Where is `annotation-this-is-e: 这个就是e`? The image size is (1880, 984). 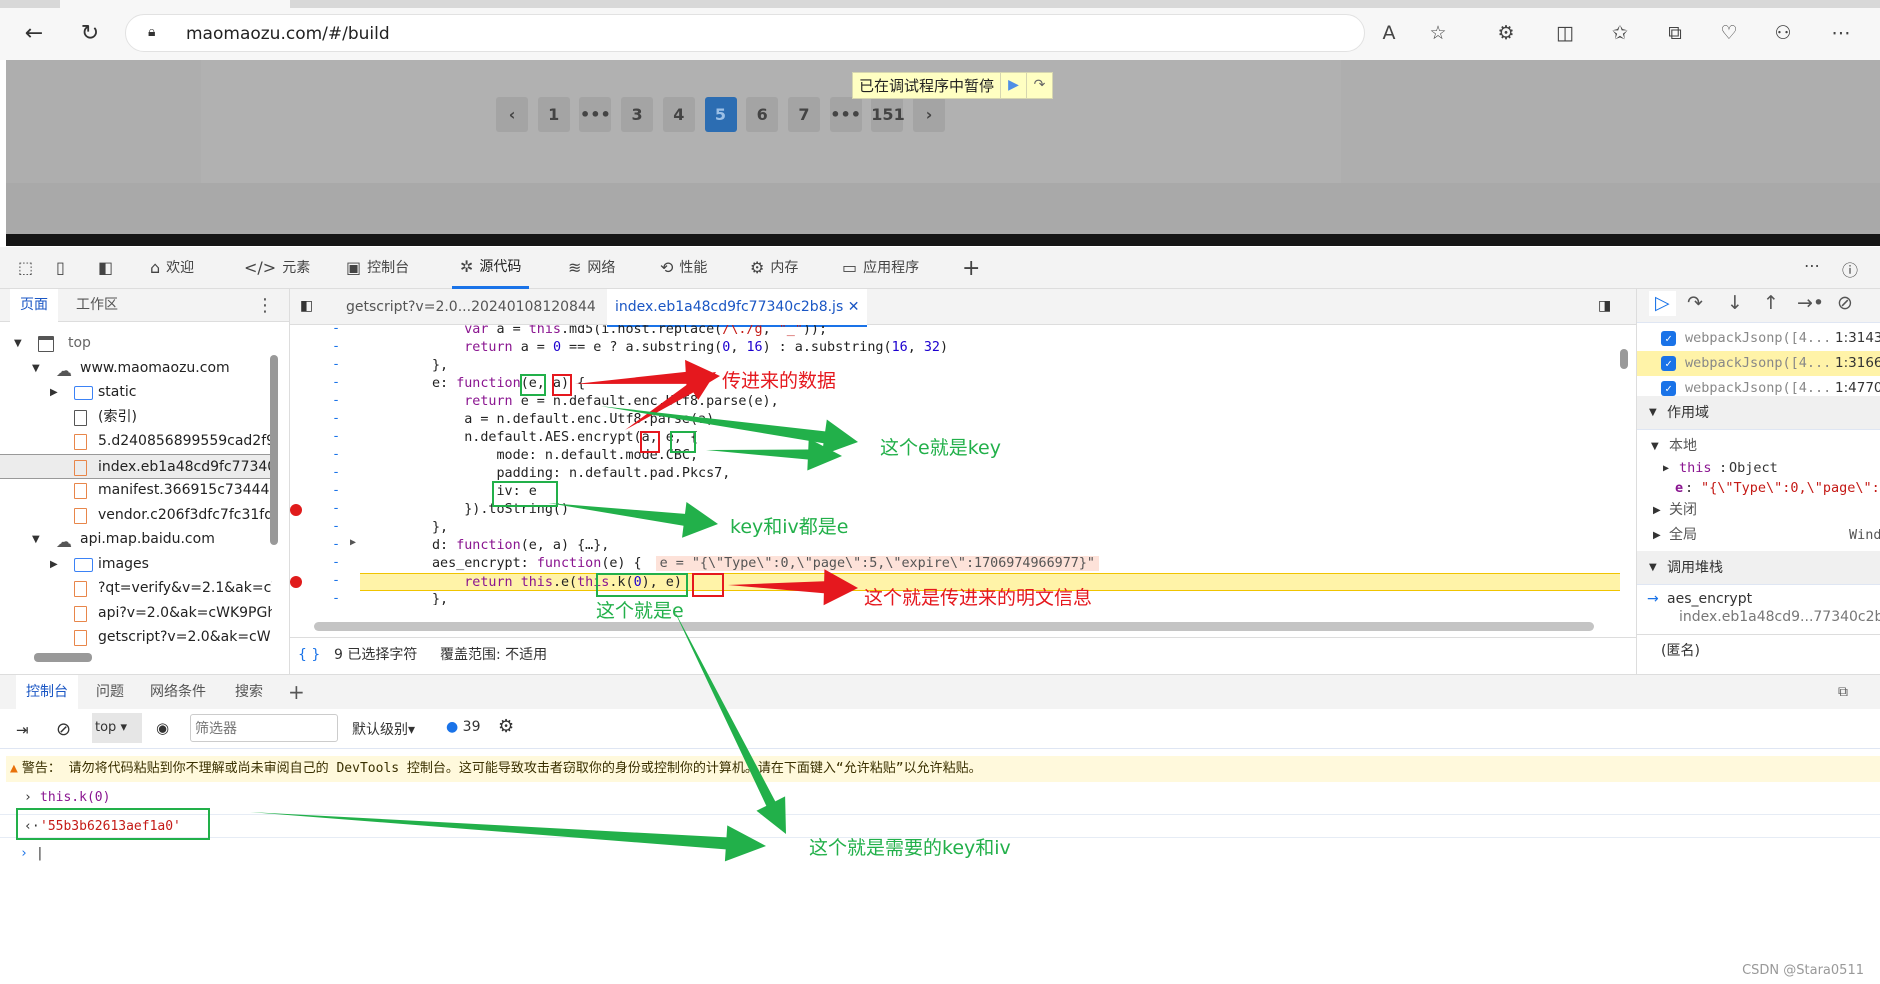
annotation-this-is-e: 这个就是e is located at coordinates (640, 611).